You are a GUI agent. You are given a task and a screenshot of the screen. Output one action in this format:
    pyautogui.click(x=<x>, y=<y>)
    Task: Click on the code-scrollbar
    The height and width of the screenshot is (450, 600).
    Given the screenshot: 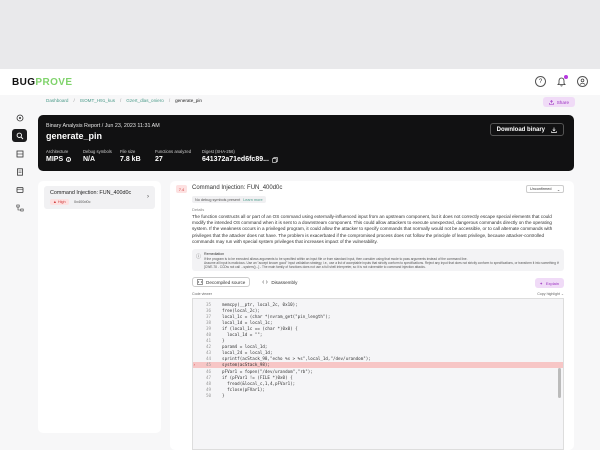 What is the action you would take?
    pyautogui.click(x=559, y=383)
    